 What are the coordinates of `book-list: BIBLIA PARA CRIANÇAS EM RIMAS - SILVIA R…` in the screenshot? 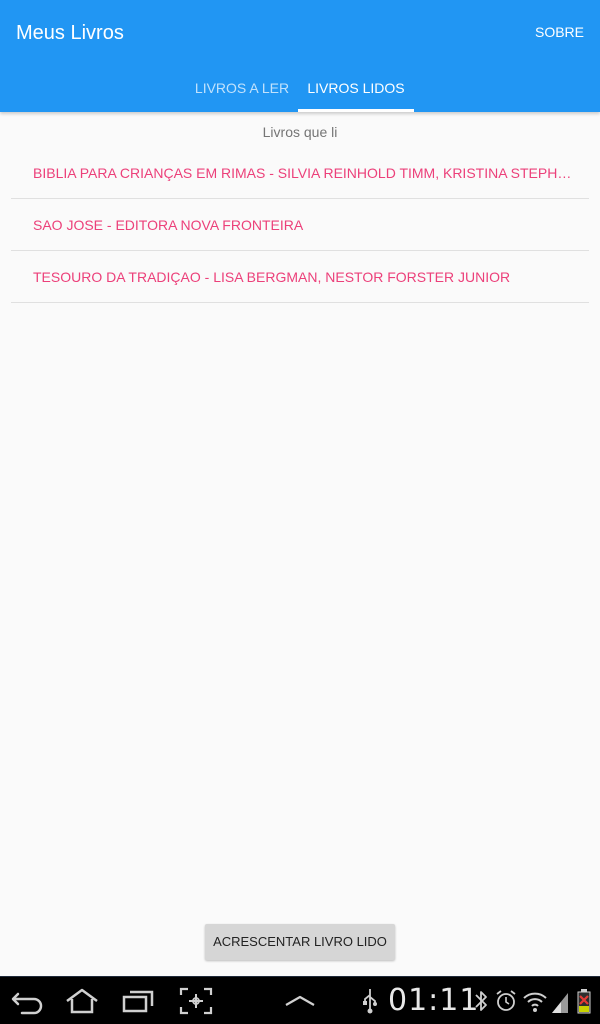 It's located at (300, 225).